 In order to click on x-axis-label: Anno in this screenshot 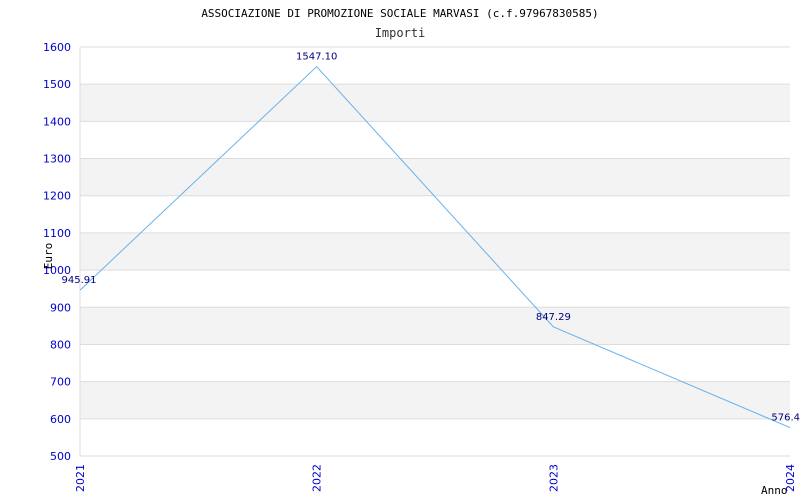, I will do `click(774, 490)`.